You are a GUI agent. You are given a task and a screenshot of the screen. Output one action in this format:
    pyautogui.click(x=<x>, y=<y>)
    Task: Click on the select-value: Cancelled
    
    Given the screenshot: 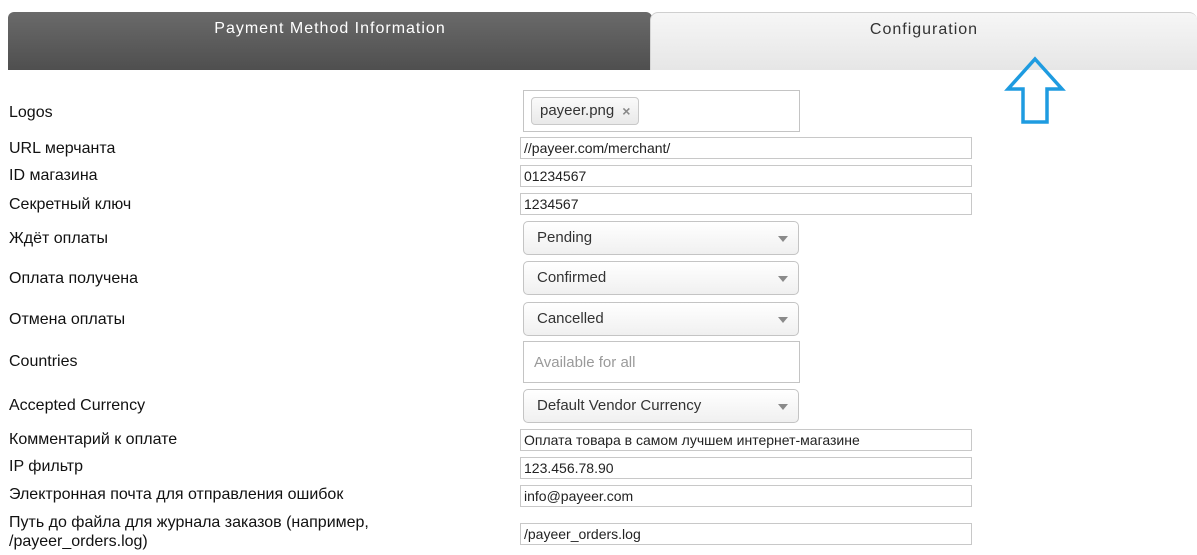 What is the action you would take?
    pyautogui.click(x=570, y=318)
    